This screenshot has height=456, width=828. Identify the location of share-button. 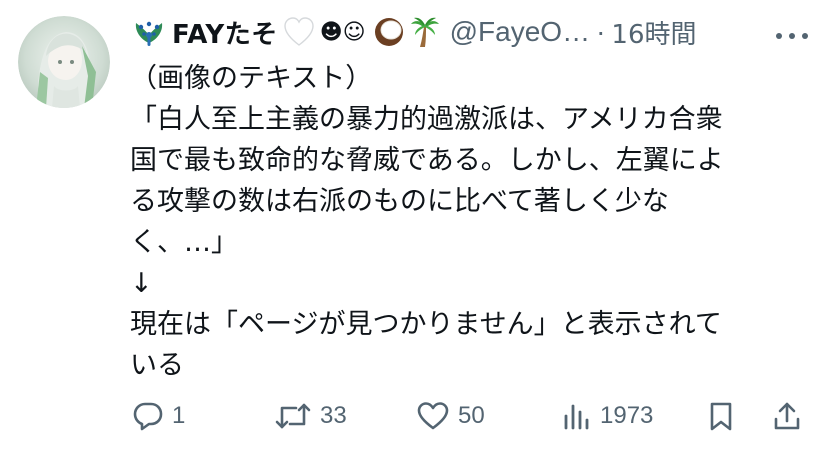
(787, 416).